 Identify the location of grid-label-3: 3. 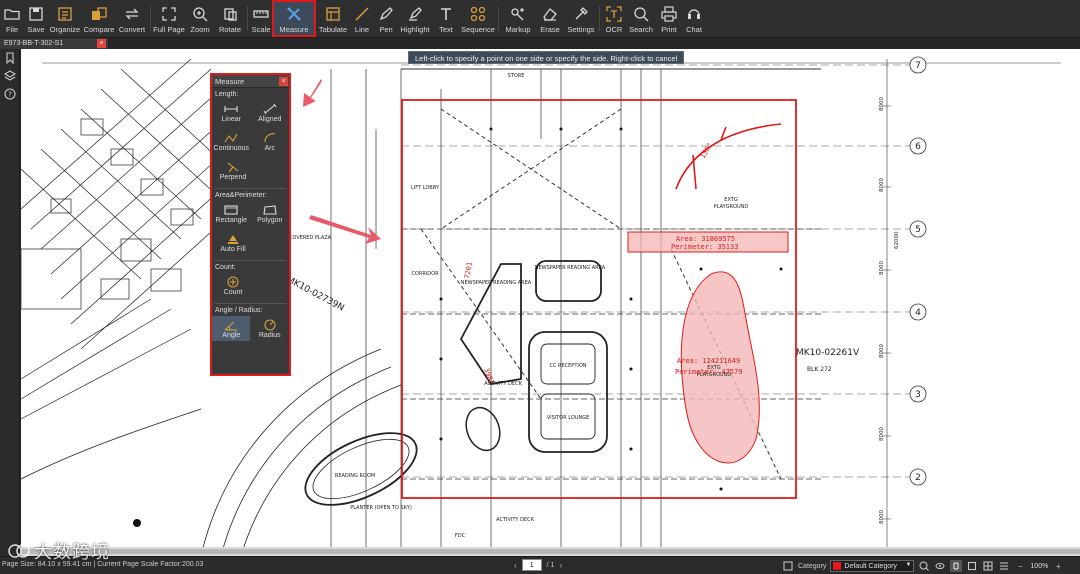
(918, 395).